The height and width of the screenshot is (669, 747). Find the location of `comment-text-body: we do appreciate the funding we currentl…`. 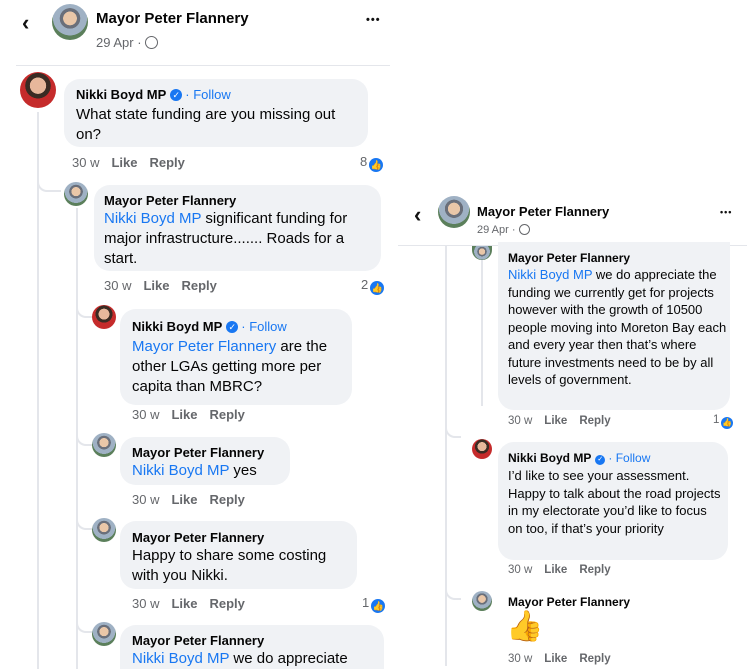

comment-text-body: we do appreciate the funding we currentl… is located at coordinates (617, 327).